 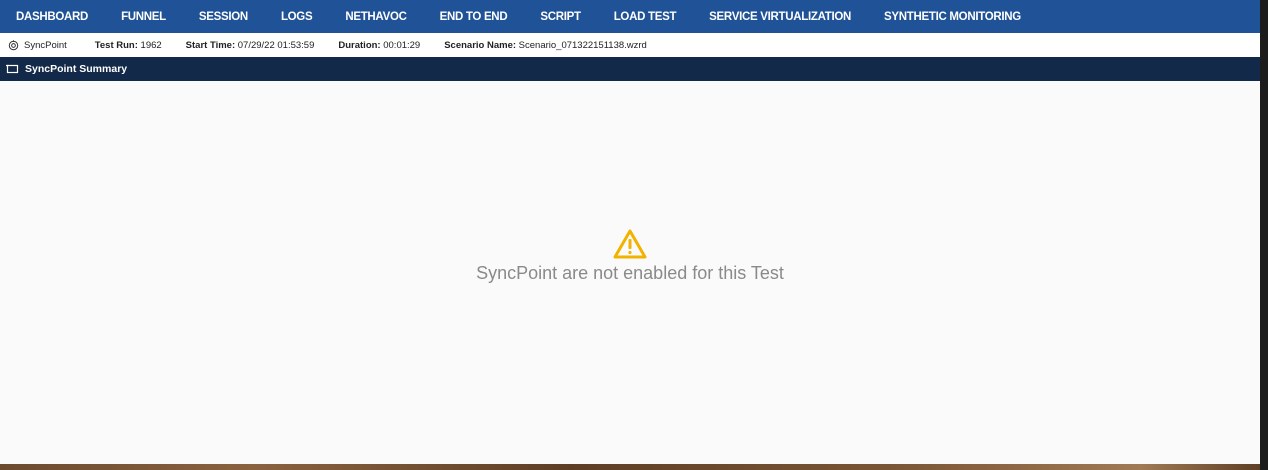 I want to click on syncpoint-section: SyncPoint, so click(x=37, y=45).